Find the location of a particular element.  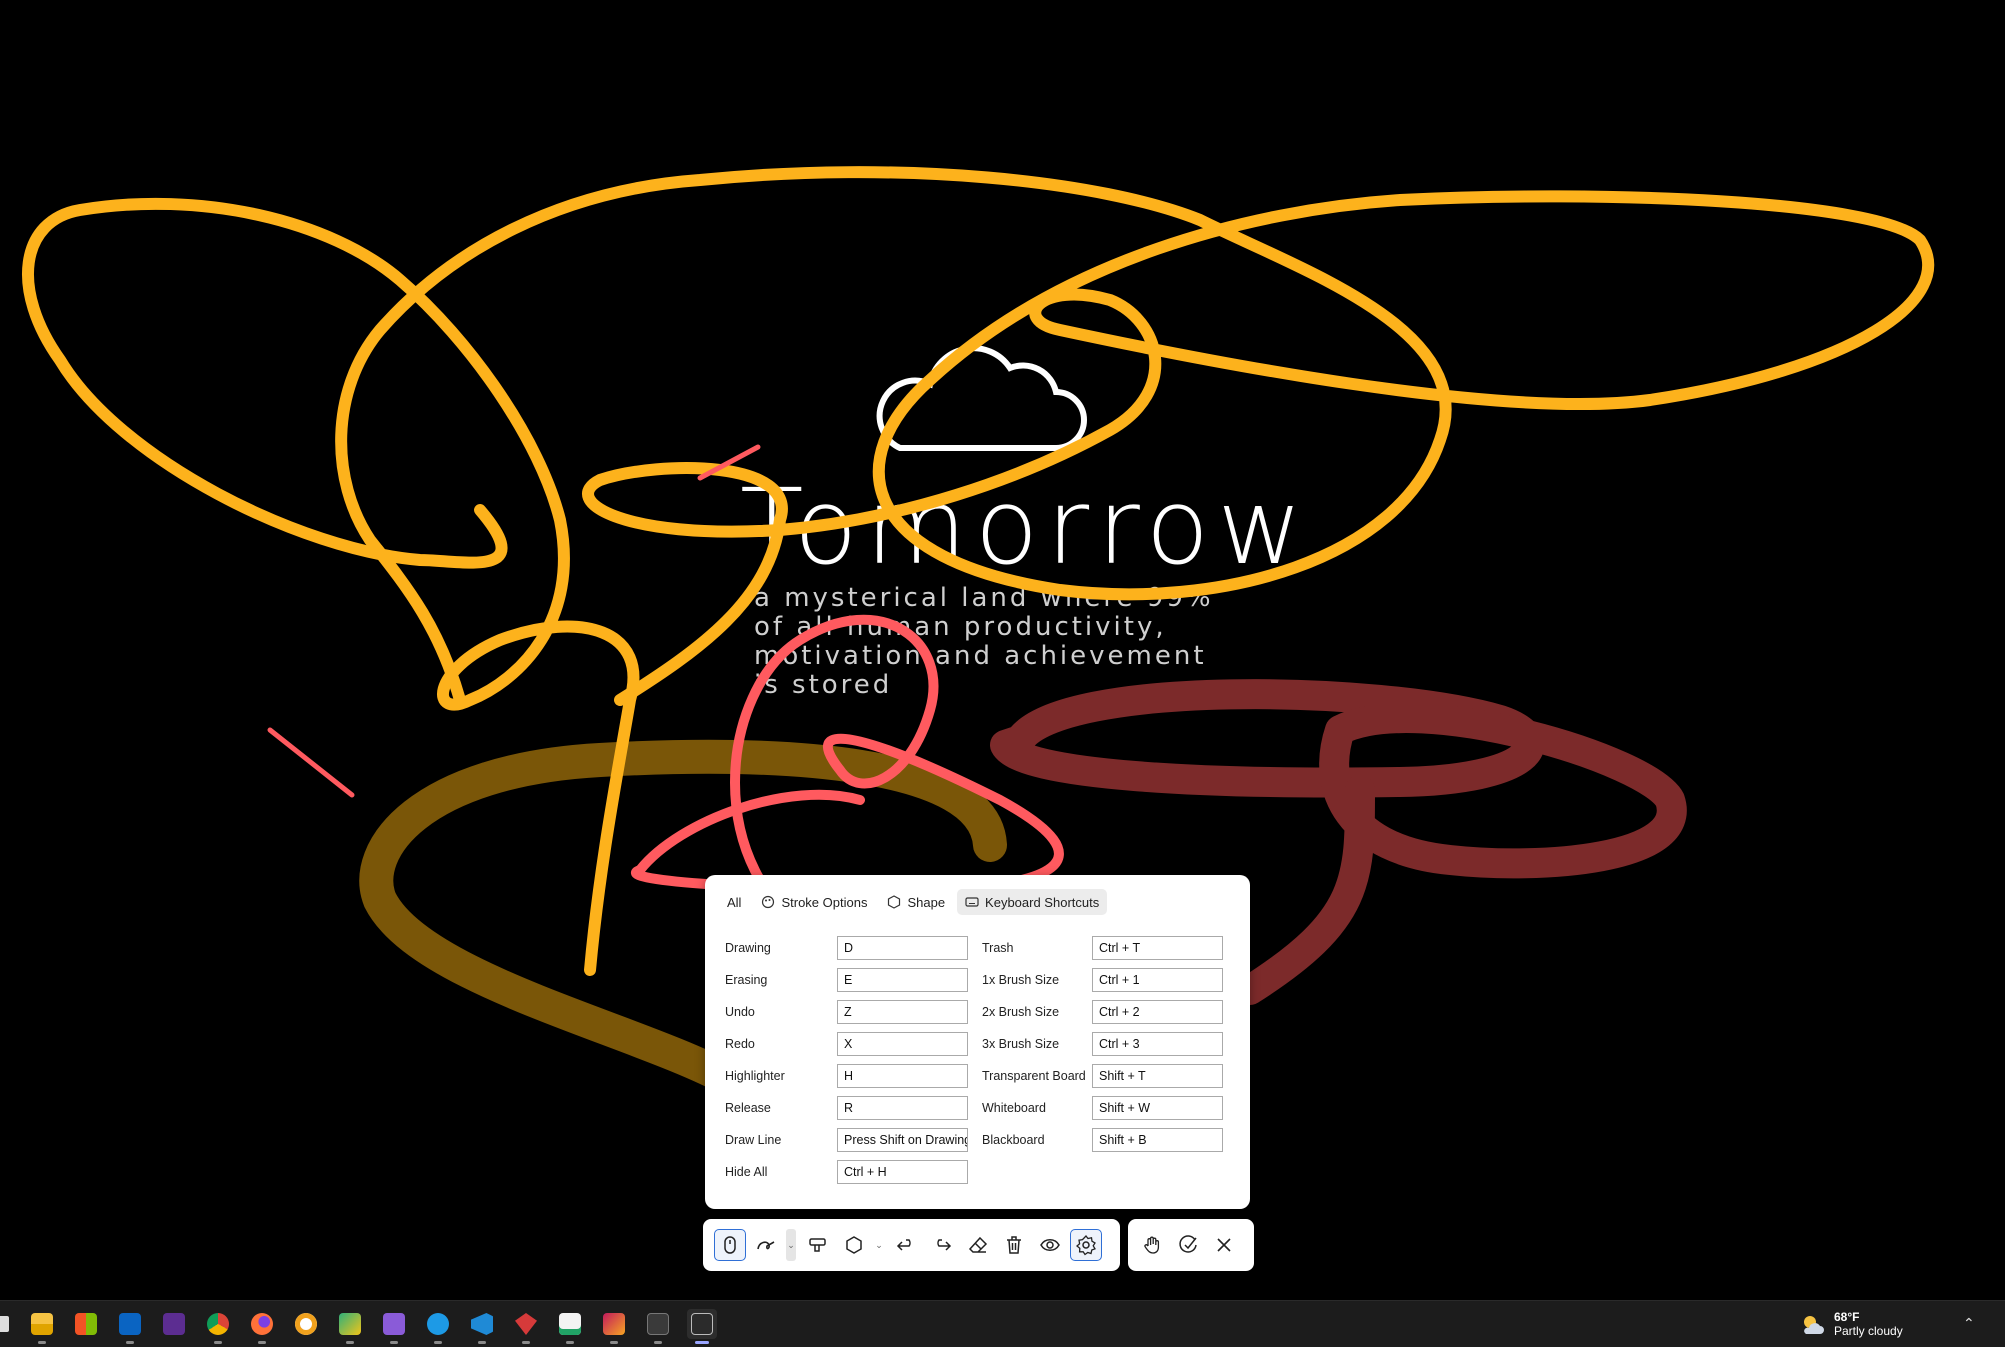

taskbar-app-terminal is located at coordinates (658, 1326).